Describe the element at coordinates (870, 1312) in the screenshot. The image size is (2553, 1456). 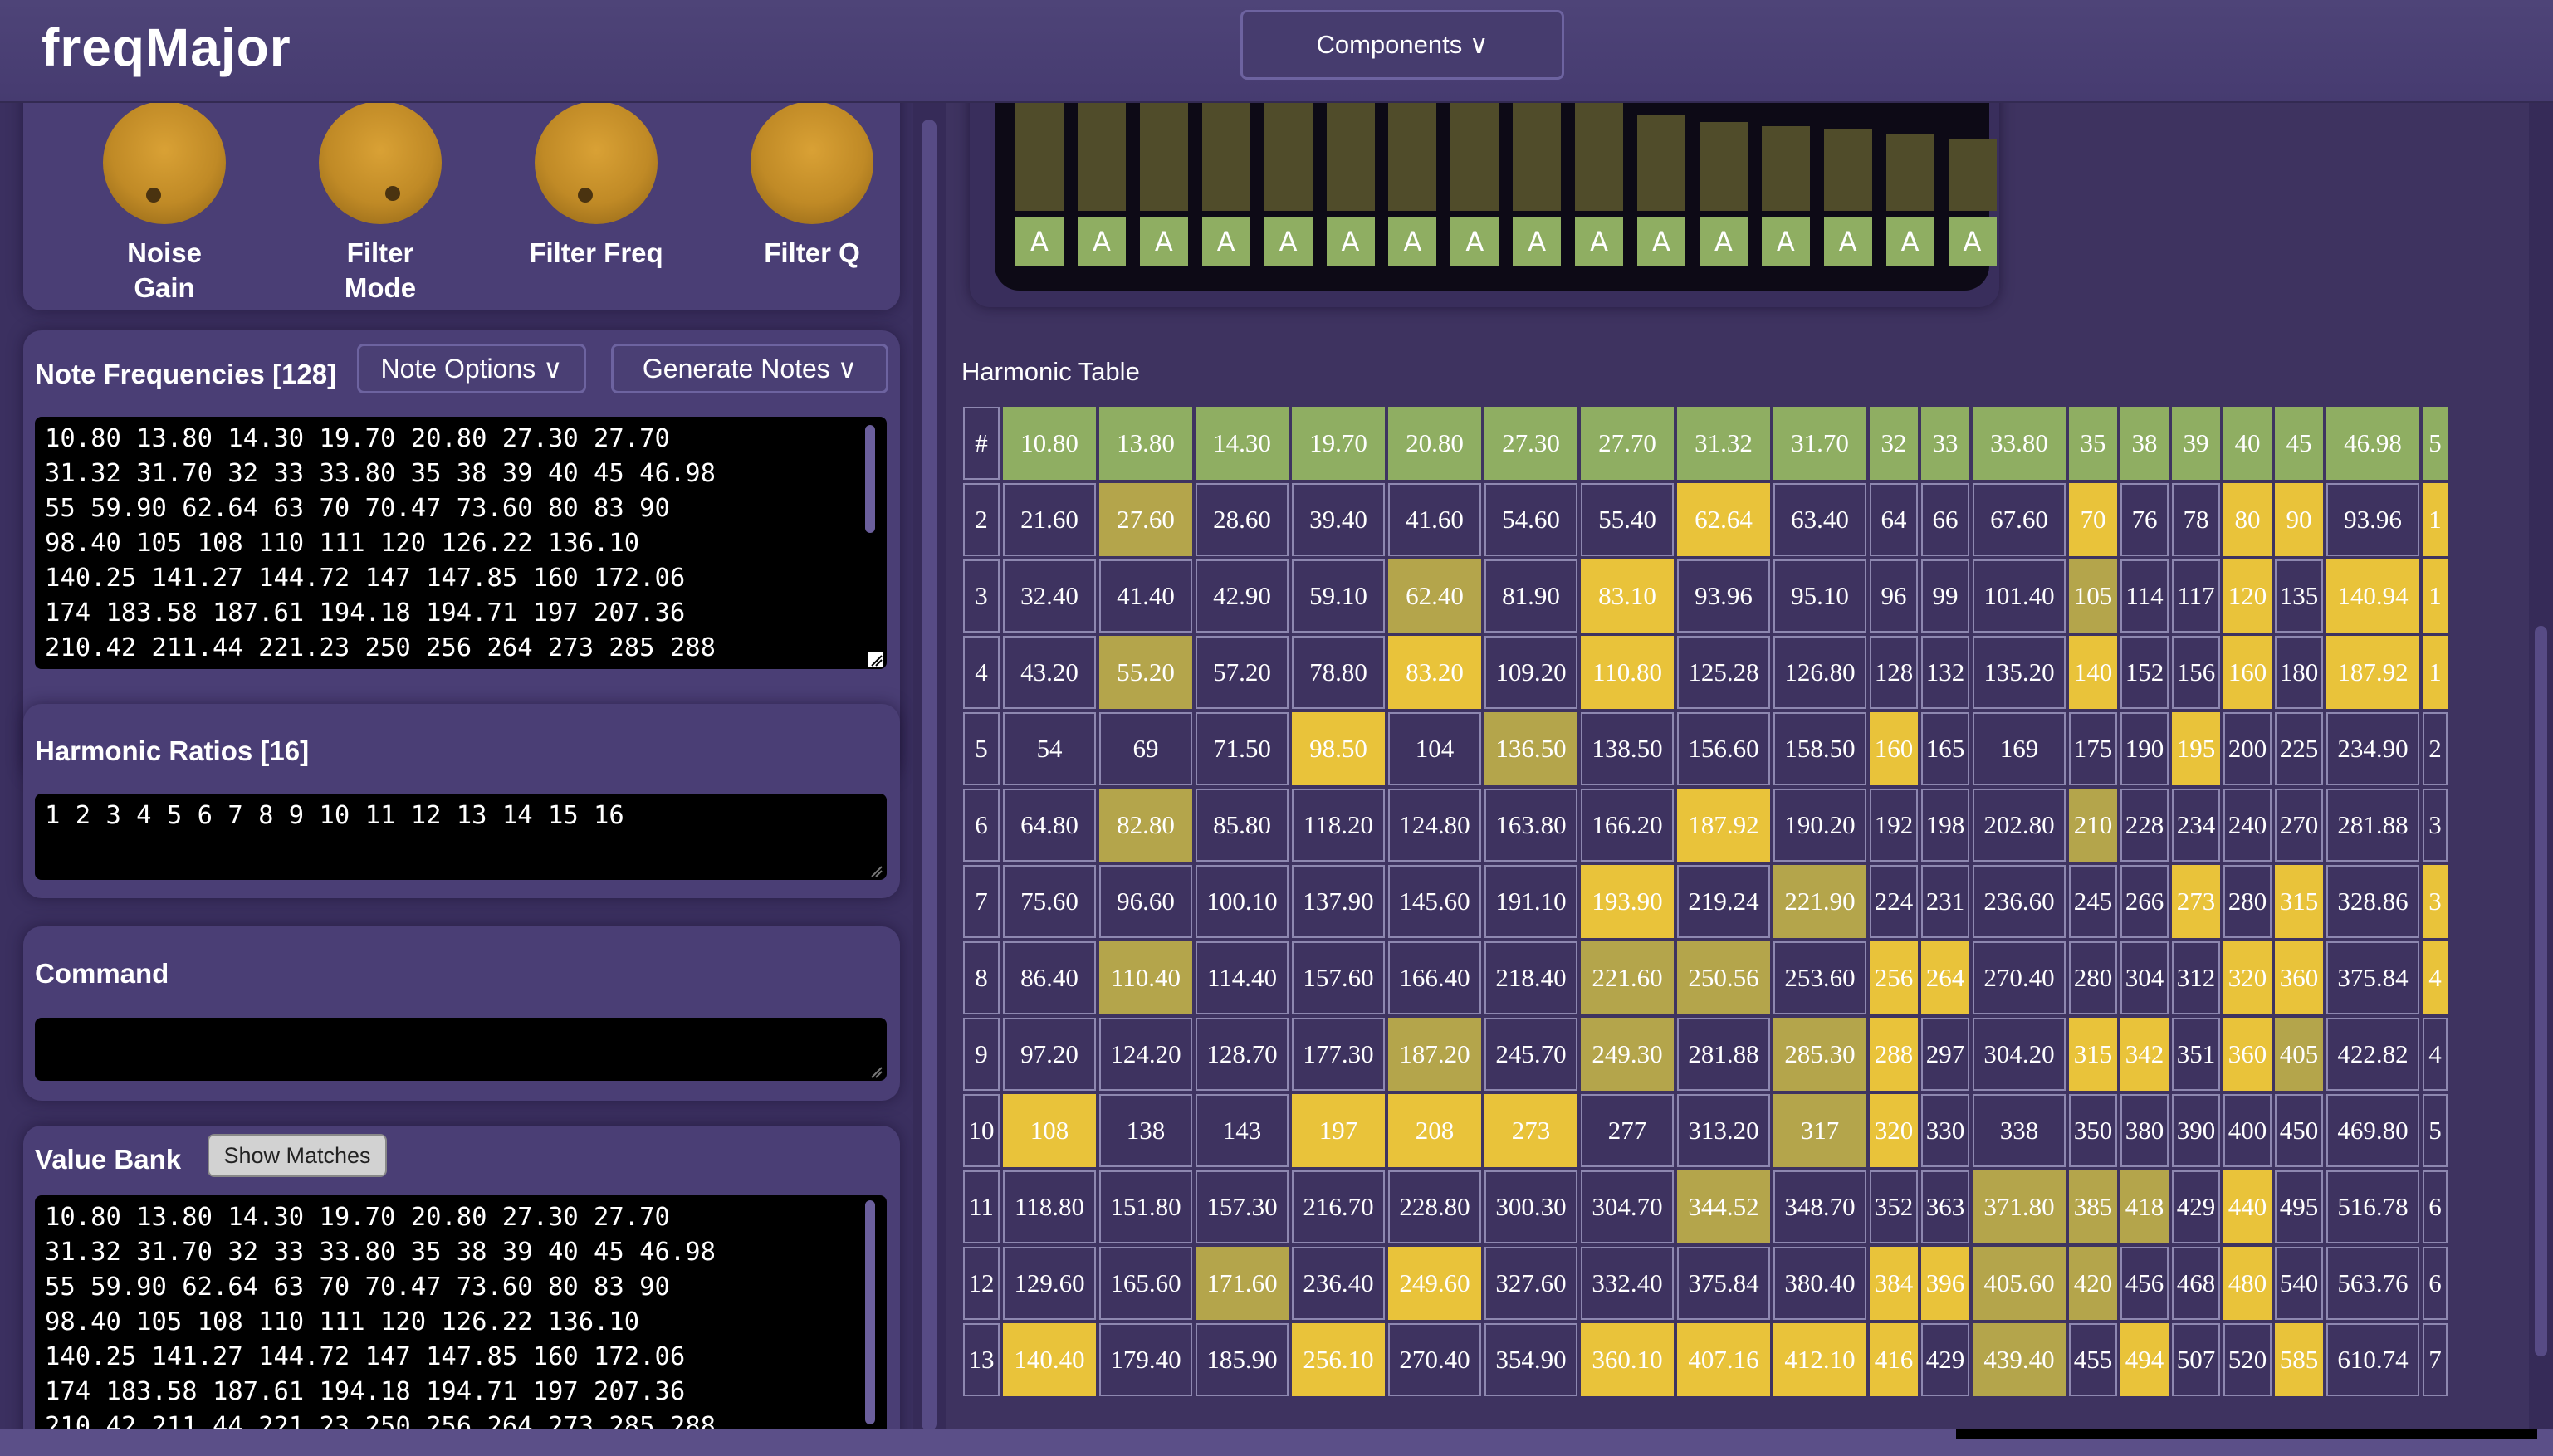
I see `value-bank-scrollbar` at that location.